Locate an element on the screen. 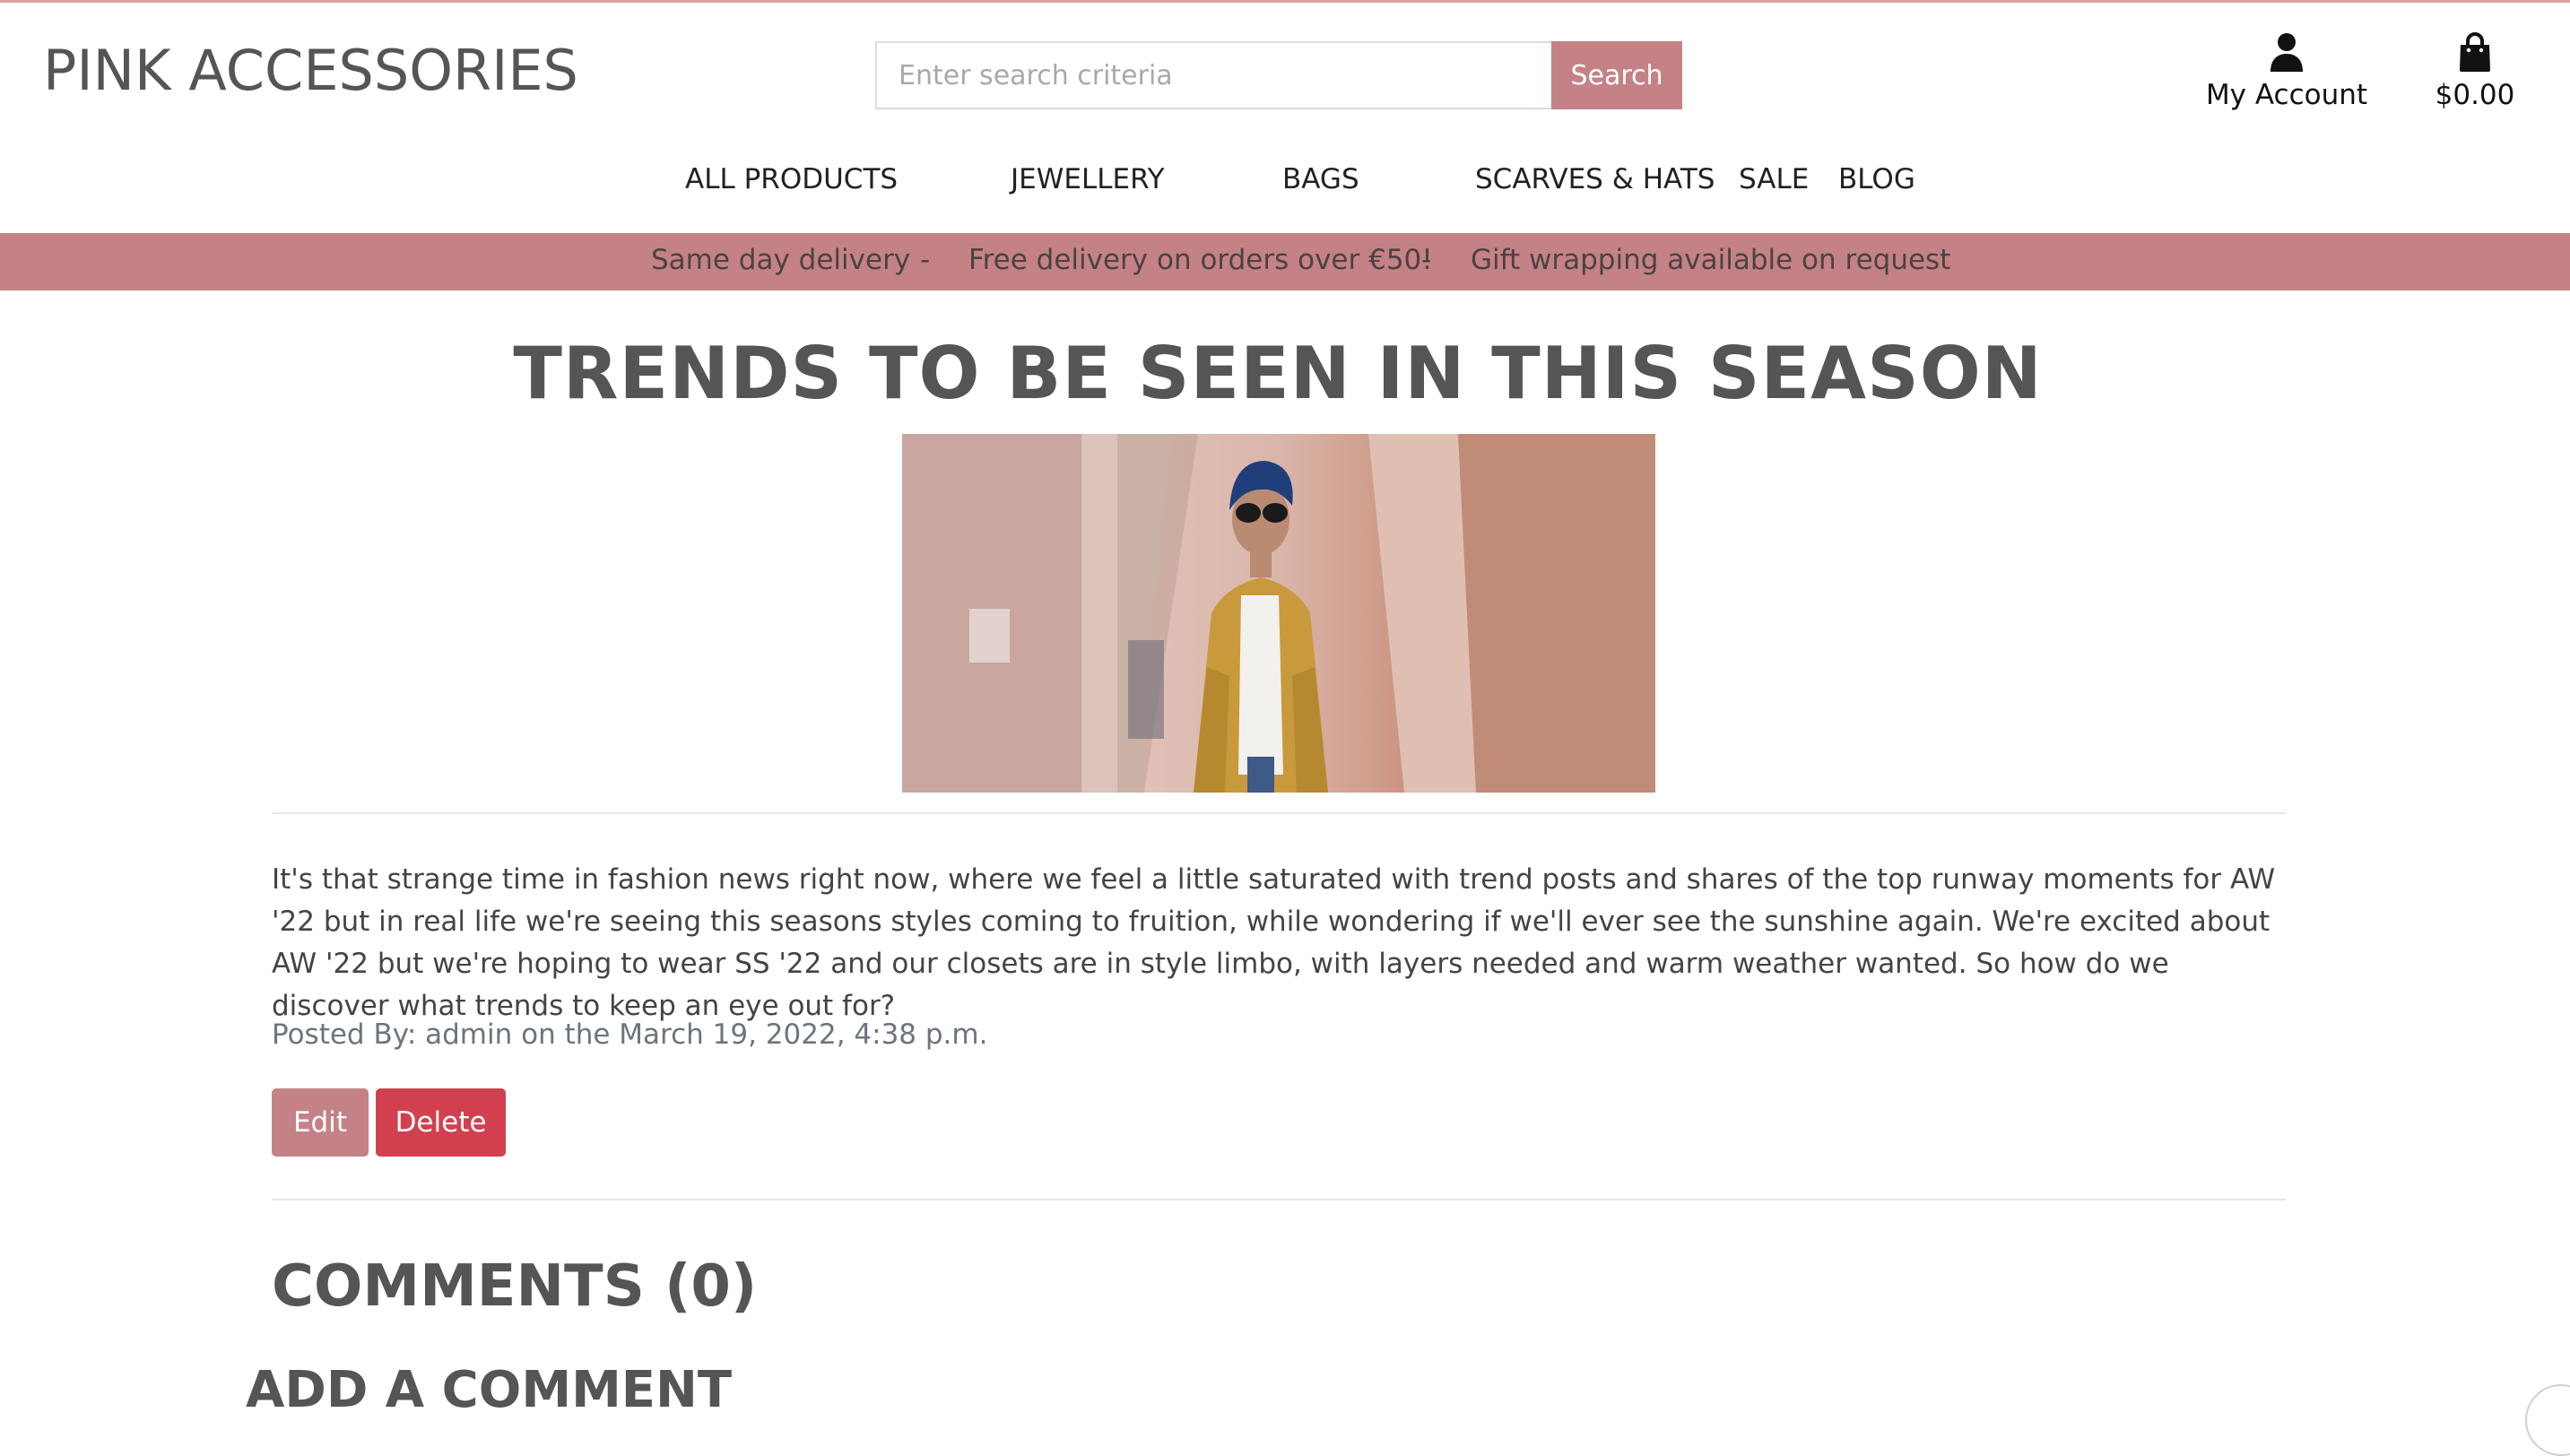 Image resolution: width=2570 pixels, height=1456 pixels. user-icon is located at coordinates (2287, 52).